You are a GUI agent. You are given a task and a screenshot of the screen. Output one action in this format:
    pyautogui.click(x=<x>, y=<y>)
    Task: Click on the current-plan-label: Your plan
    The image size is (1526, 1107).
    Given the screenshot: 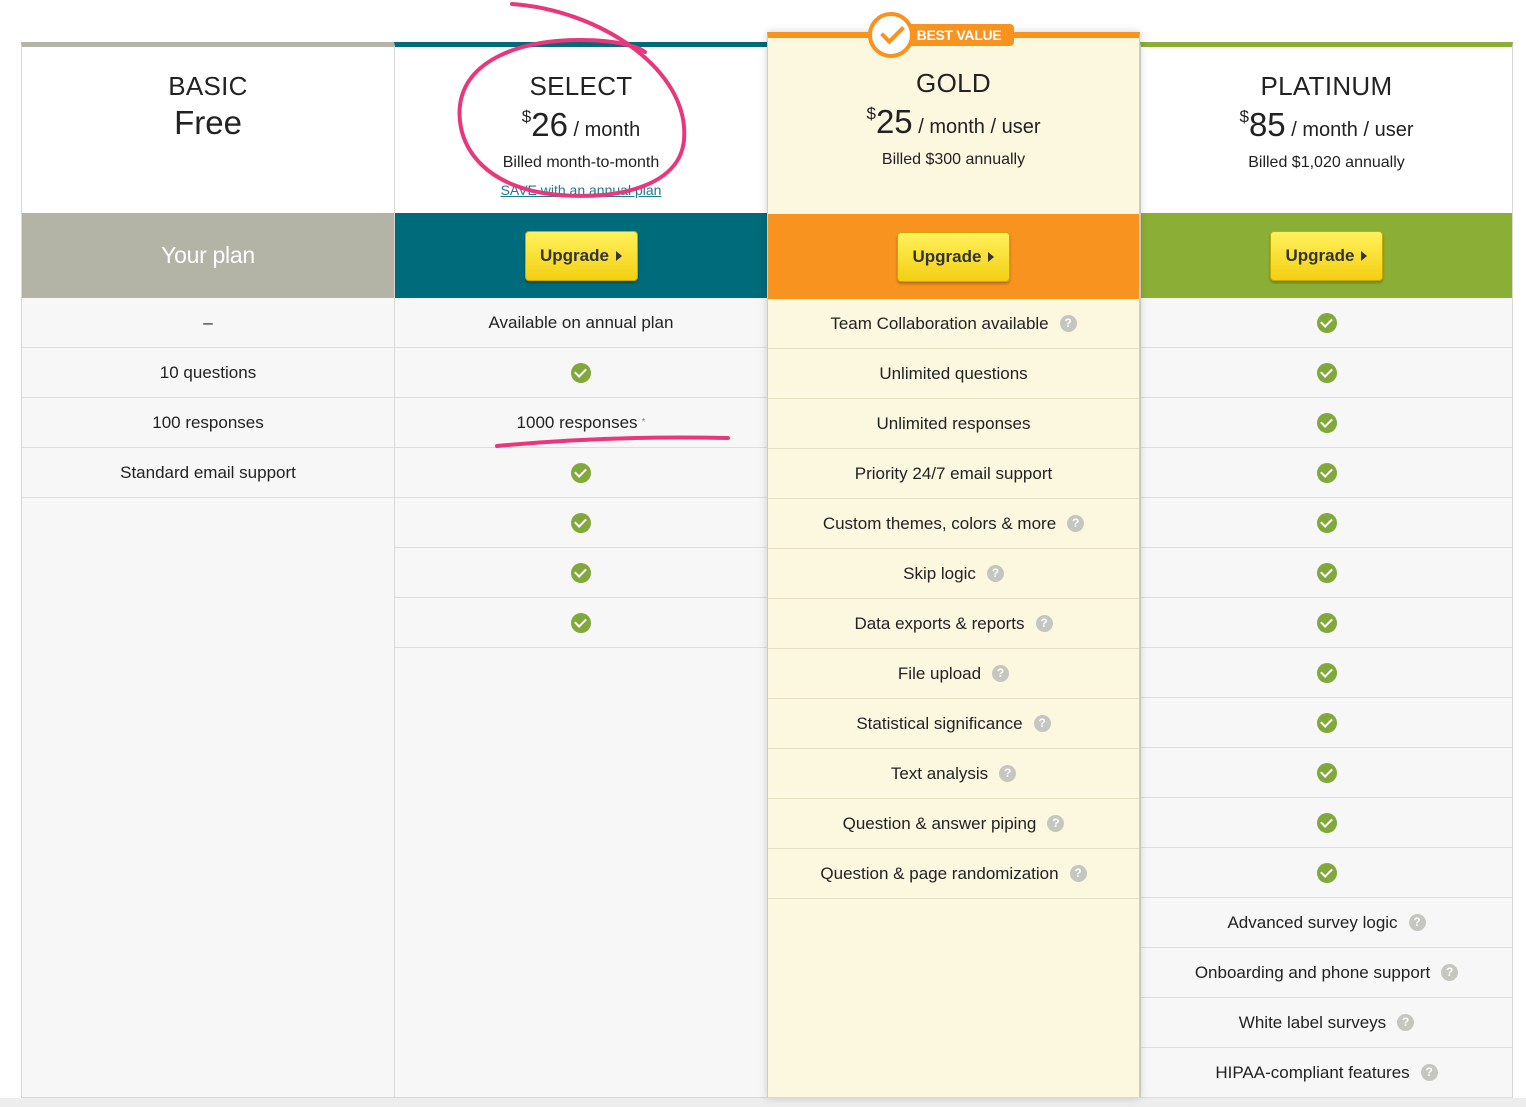 What is the action you would take?
    pyautogui.click(x=208, y=255)
    